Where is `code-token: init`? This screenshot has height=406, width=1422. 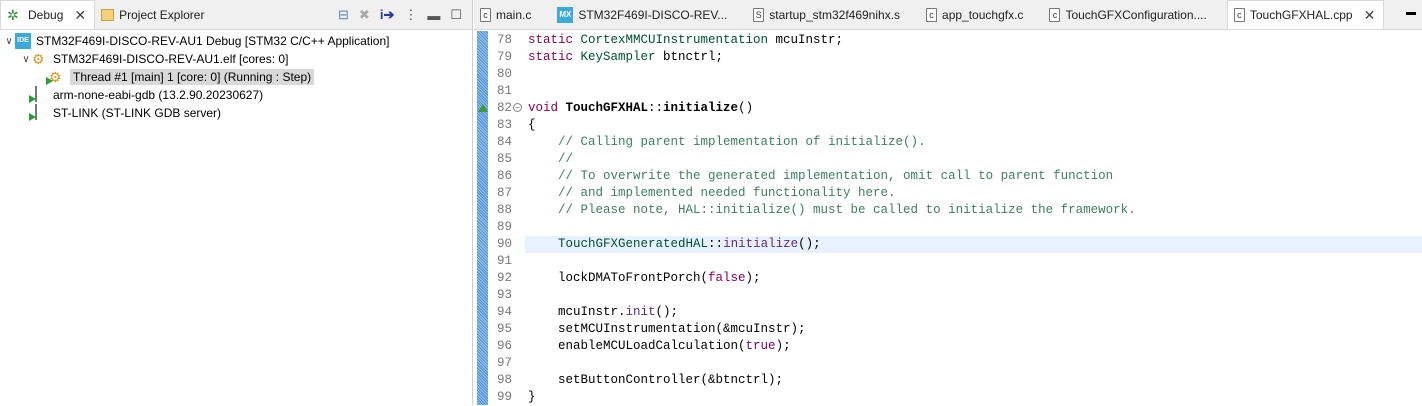
code-token: init is located at coordinates (640, 312).